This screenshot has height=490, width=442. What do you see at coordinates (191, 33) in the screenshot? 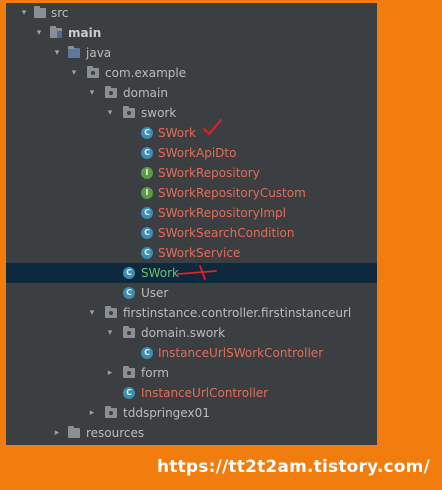
I see `tree-item-main: ▾ main` at bounding box center [191, 33].